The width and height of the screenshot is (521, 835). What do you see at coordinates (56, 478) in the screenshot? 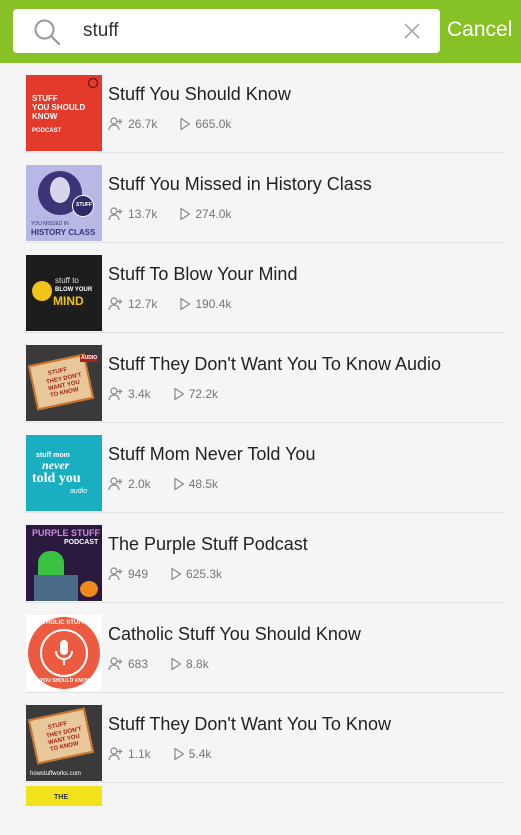
I see `artwork-text: told you` at bounding box center [56, 478].